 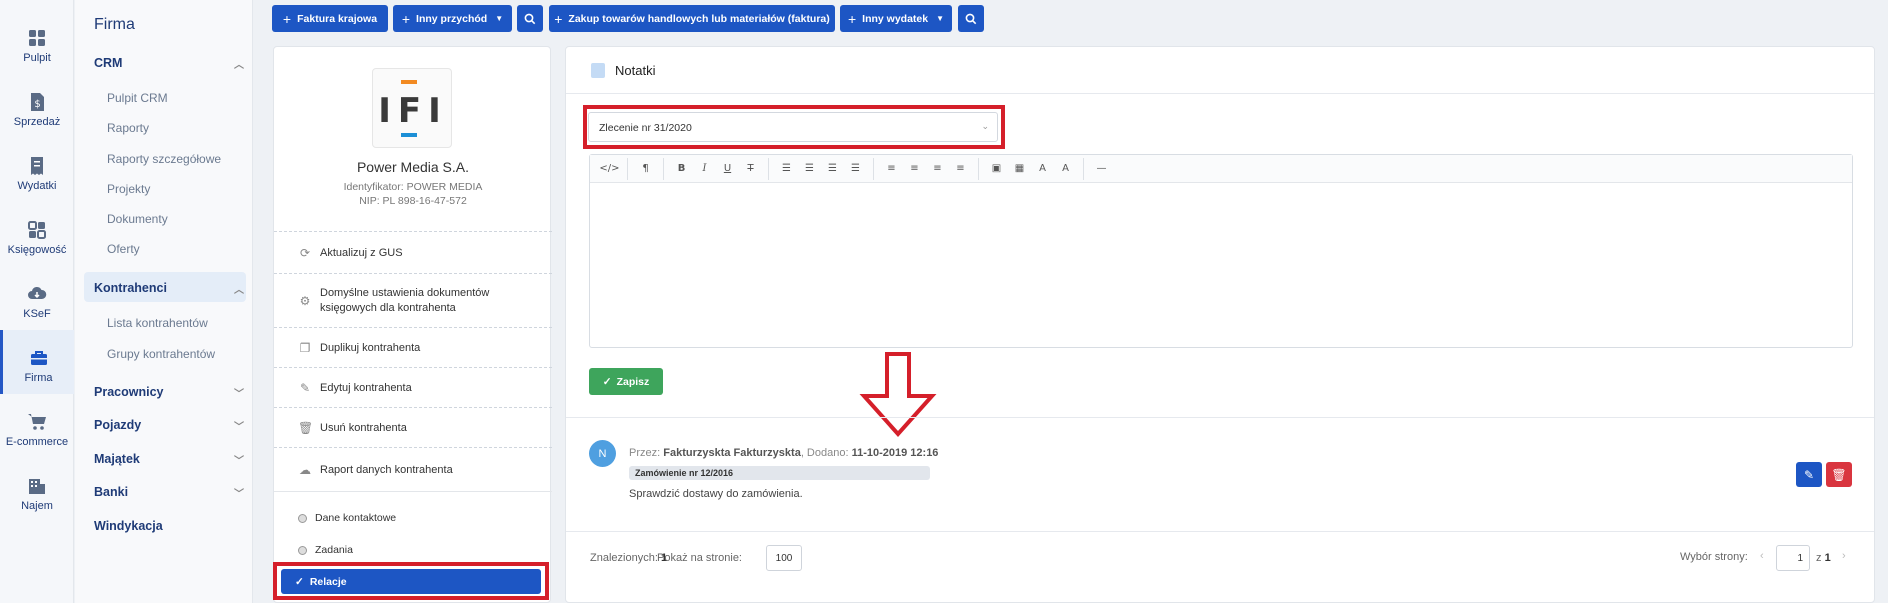 What do you see at coordinates (157, 323) in the screenshot?
I see `sidebar-item-lista-kontrahentow: Lista kontrahentów` at bounding box center [157, 323].